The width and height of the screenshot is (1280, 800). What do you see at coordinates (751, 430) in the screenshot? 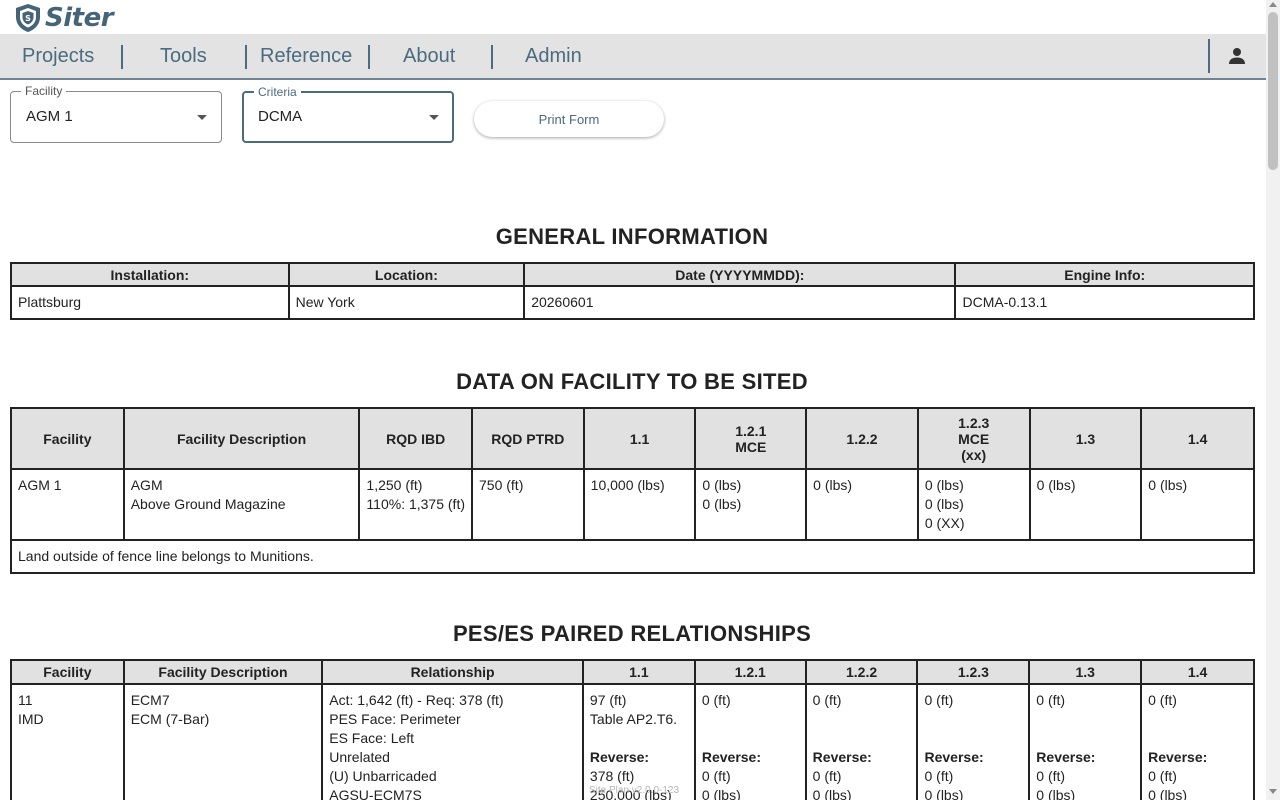
I see `hd-header-line: 1.2.1` at bounding box center [751, 430].